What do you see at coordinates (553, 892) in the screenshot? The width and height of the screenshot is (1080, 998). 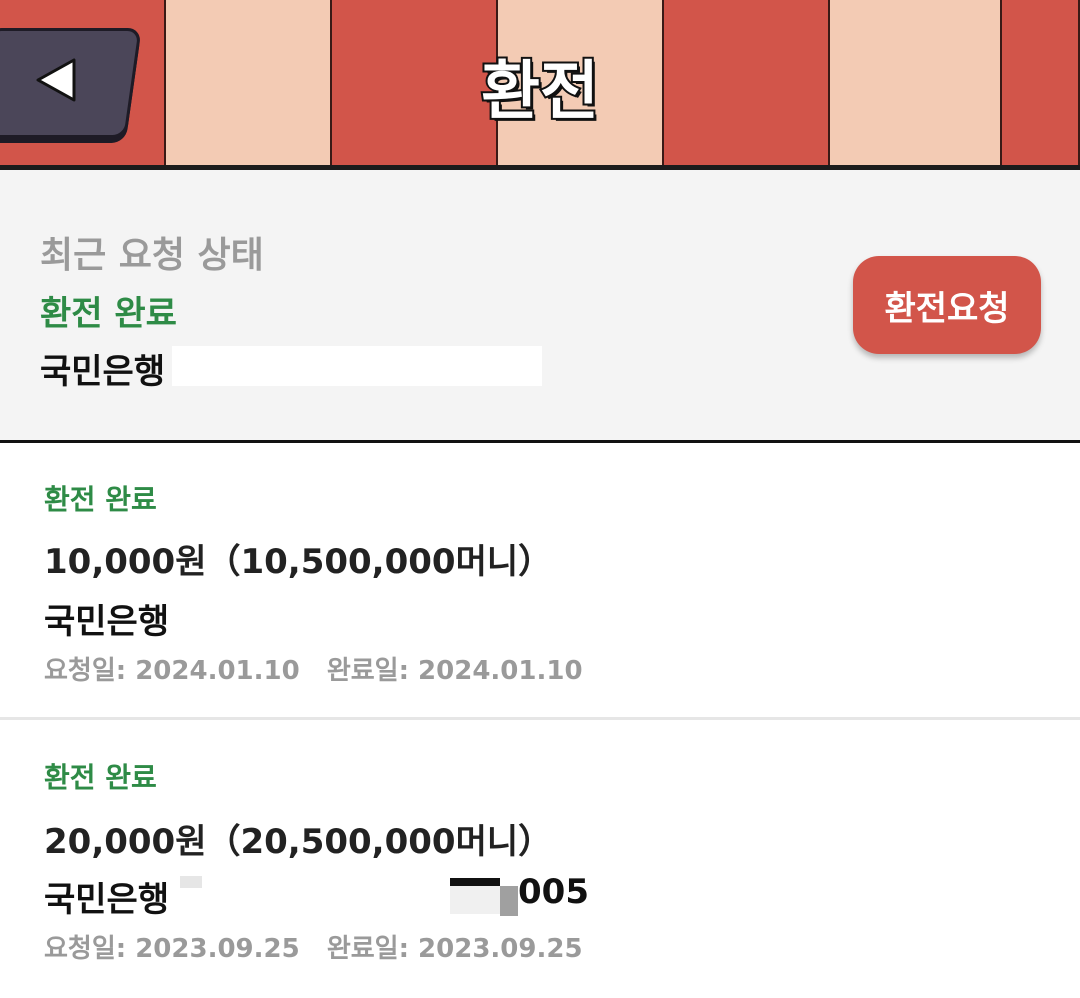 I see `record-account-suffix: 005` at bounding box center [553, 892].